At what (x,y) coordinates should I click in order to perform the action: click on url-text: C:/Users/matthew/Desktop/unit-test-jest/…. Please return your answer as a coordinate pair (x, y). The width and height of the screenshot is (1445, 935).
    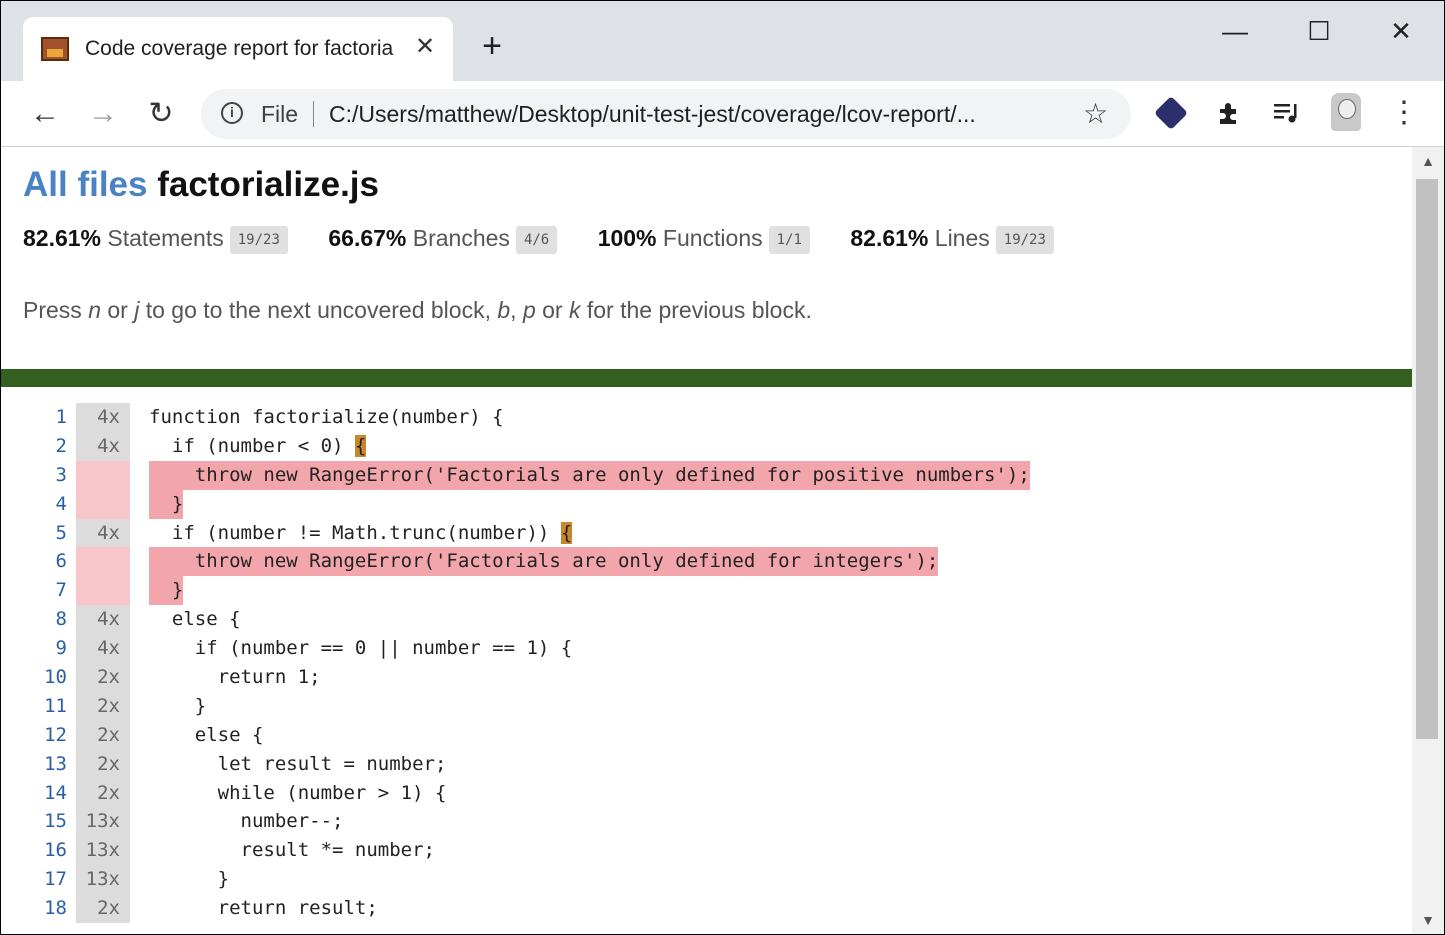
    Looking at the image, I should click on (699, 114).